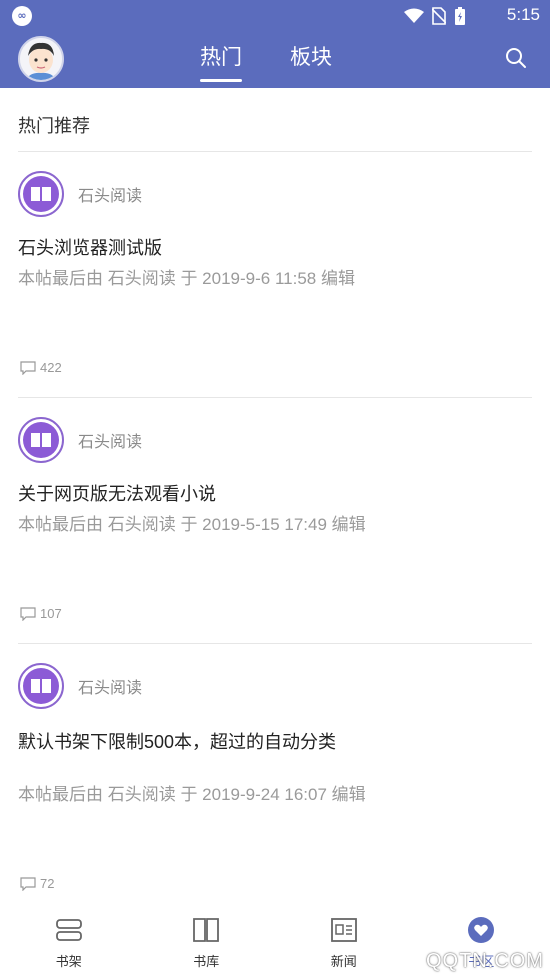 This screenshot has height=977, width=550. Describe the element at coordinates (68, 930) in the screenshot. I see `bookshelf-icon` at that location.